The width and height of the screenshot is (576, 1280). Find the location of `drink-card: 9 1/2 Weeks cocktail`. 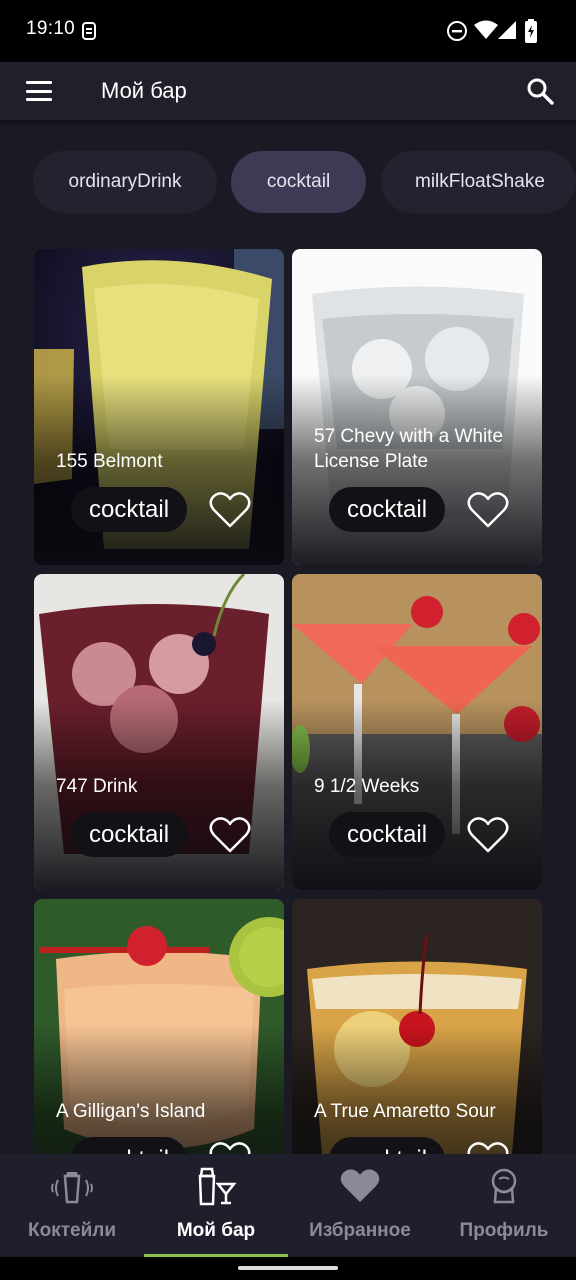

drink-card: 9 1/2 Weeks cocktail is located at coordinates (417, 732).